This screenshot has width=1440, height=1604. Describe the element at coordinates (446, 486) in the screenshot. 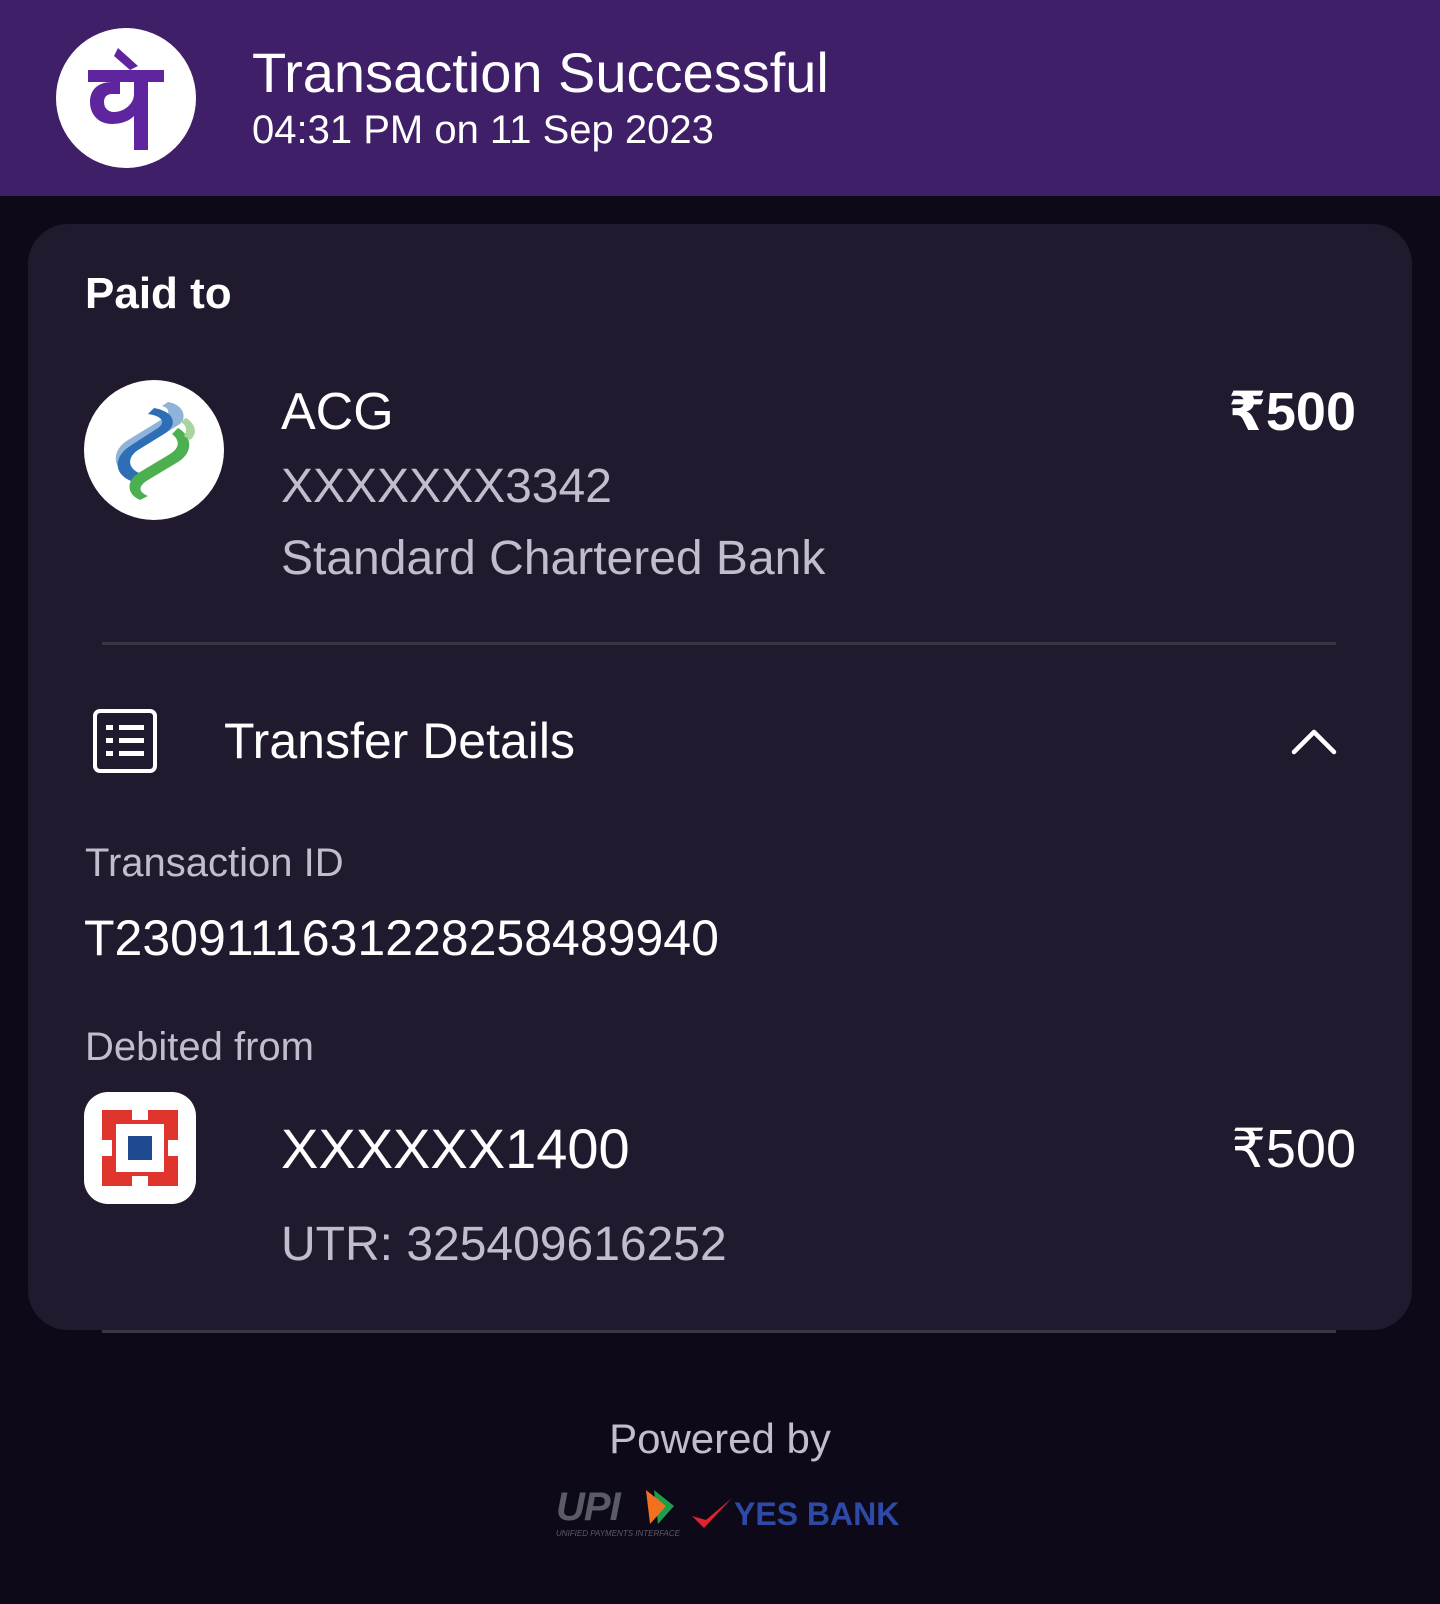

I see `payee-account-number: XXXXXXX3342` at that location.